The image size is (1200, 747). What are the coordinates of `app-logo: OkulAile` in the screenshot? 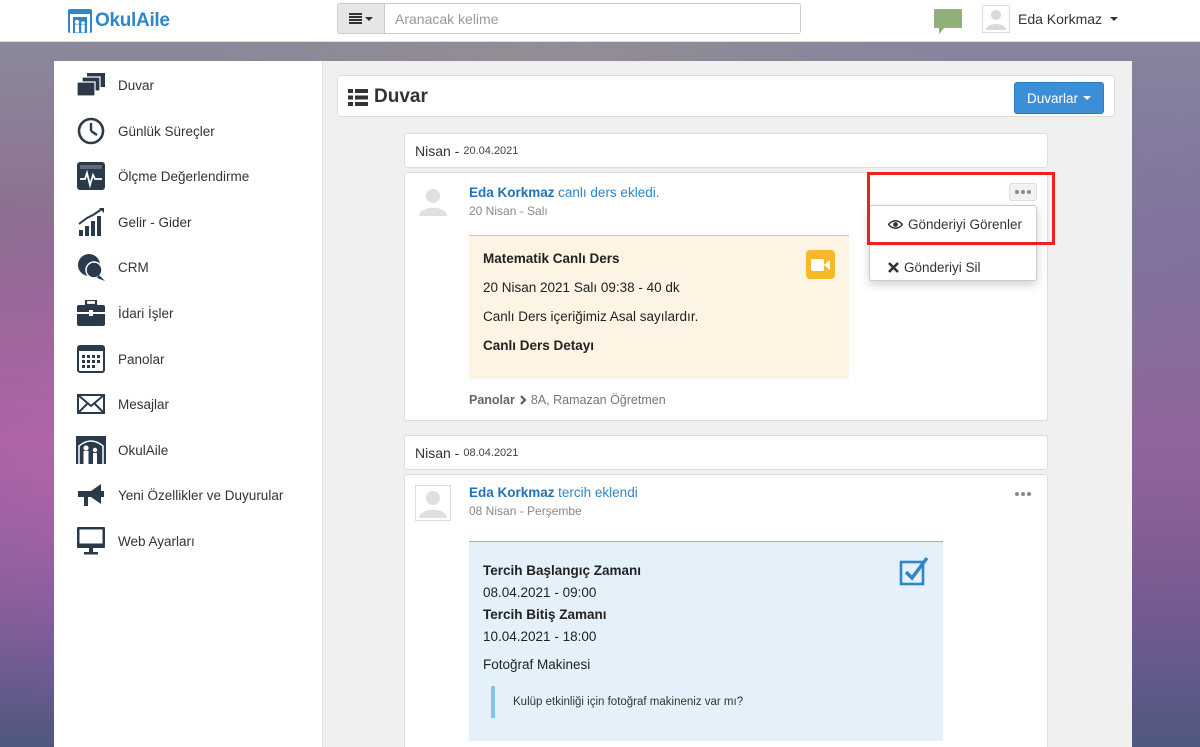 It's located at (119, 21).